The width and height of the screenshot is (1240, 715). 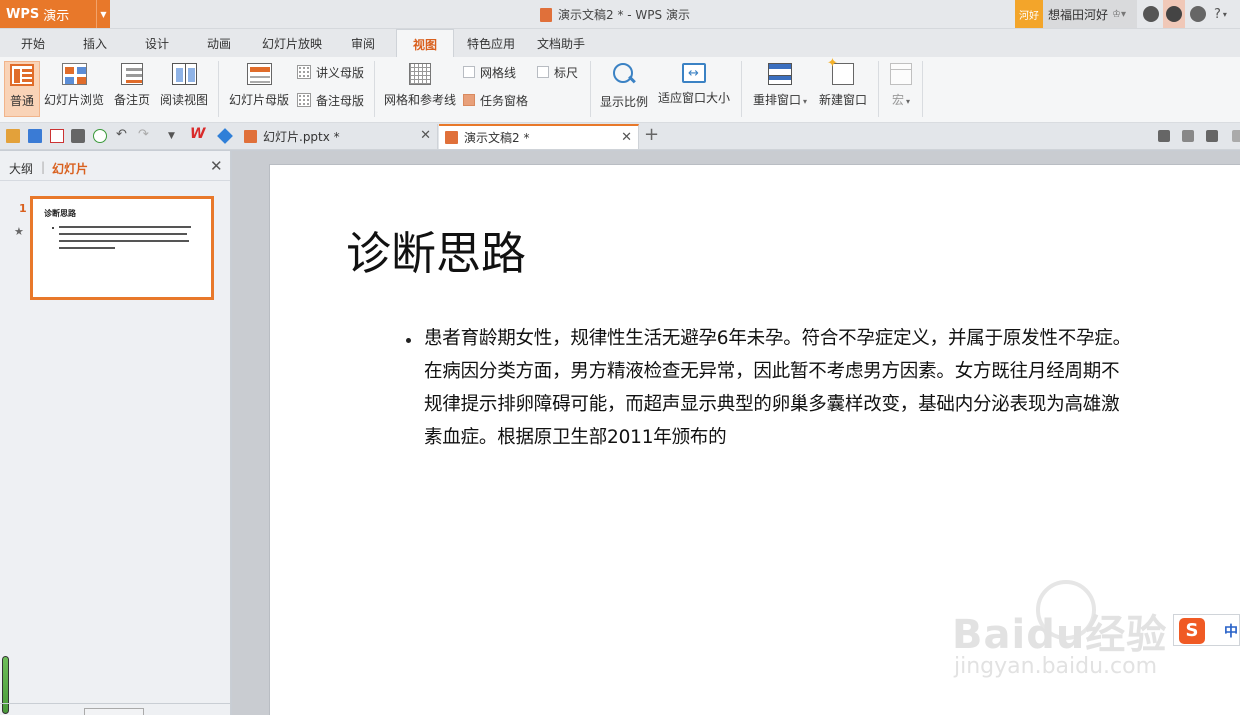 What do you see at coordinates (489, 72) in the screenshot?
I see `gridlines-checkbox: 网格线` at bounding box center [489, 72].